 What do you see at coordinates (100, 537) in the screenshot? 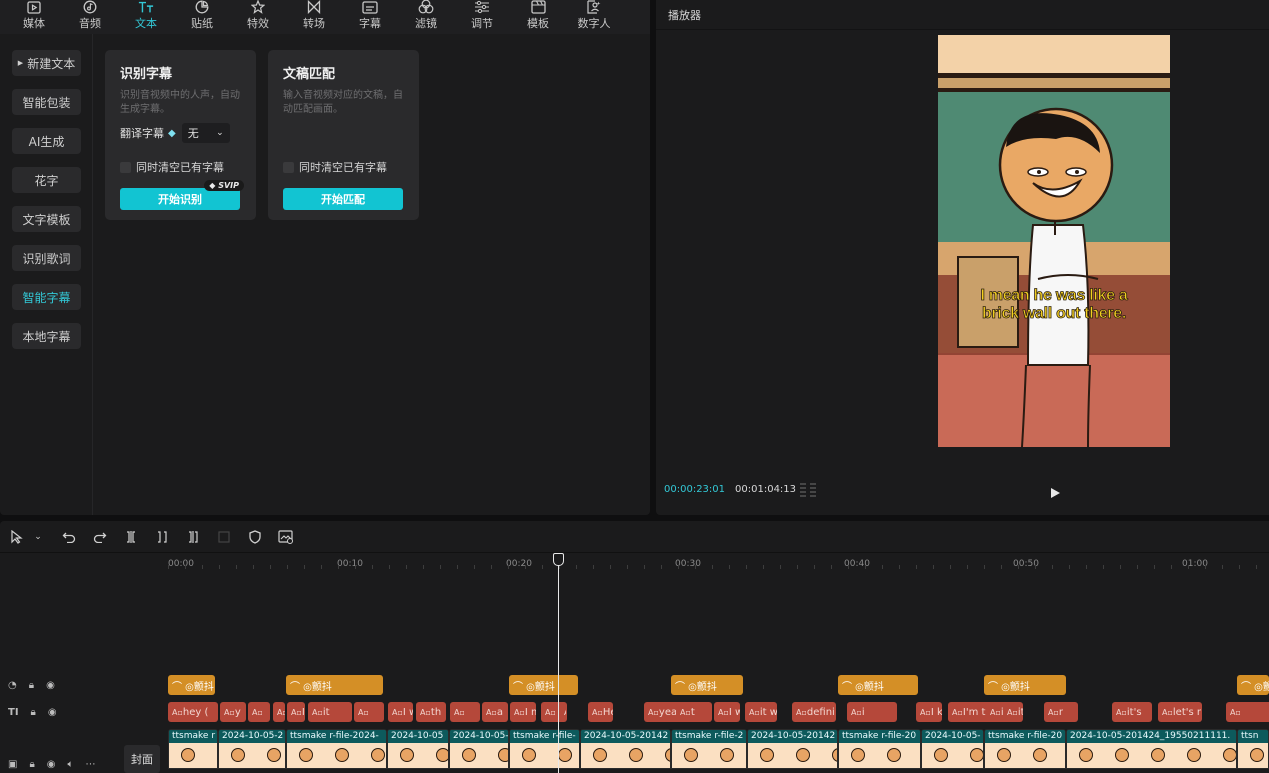
I see `redo-icon` at bounding box center [100, 537].